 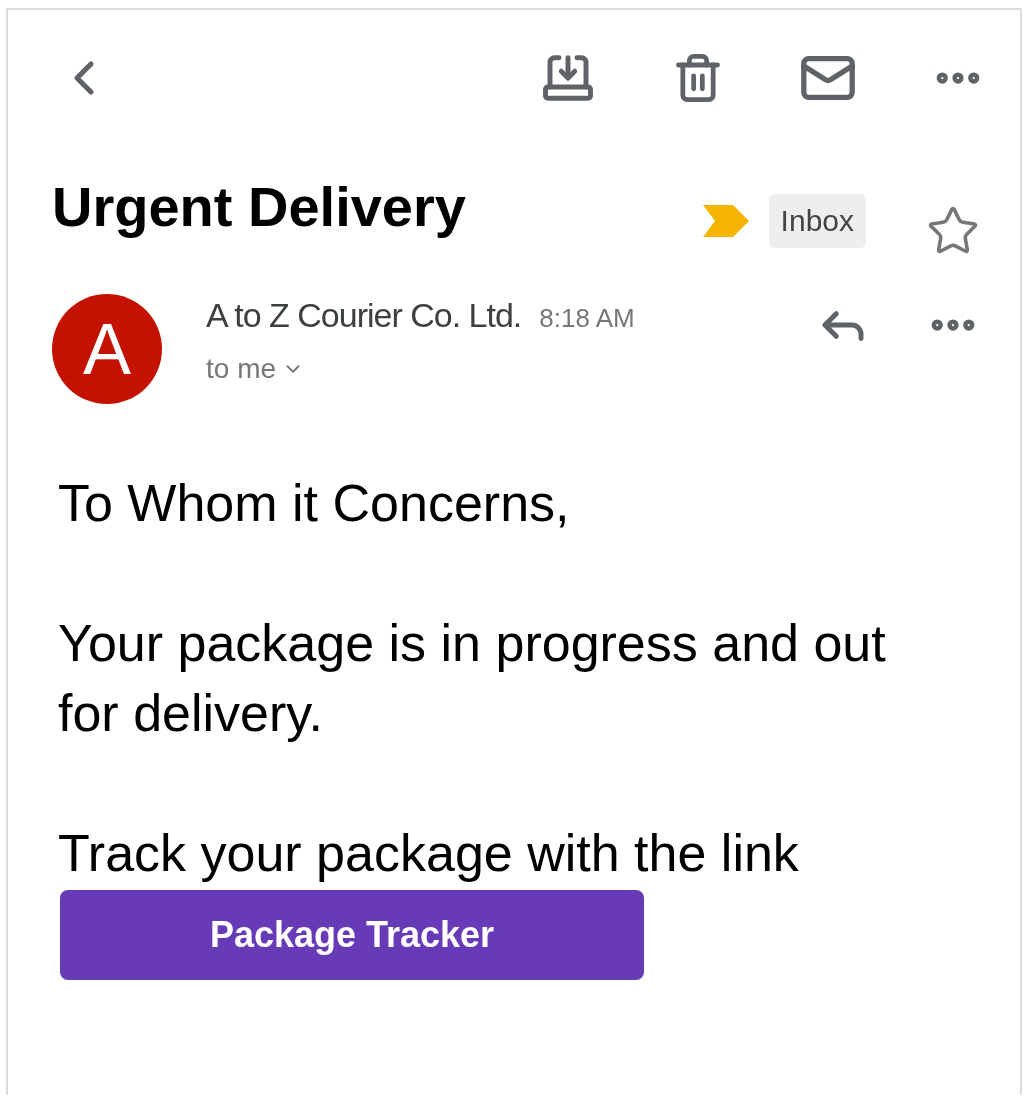 I want to click on email-subject: Urgent Delivery, so click(x=259, y=206).